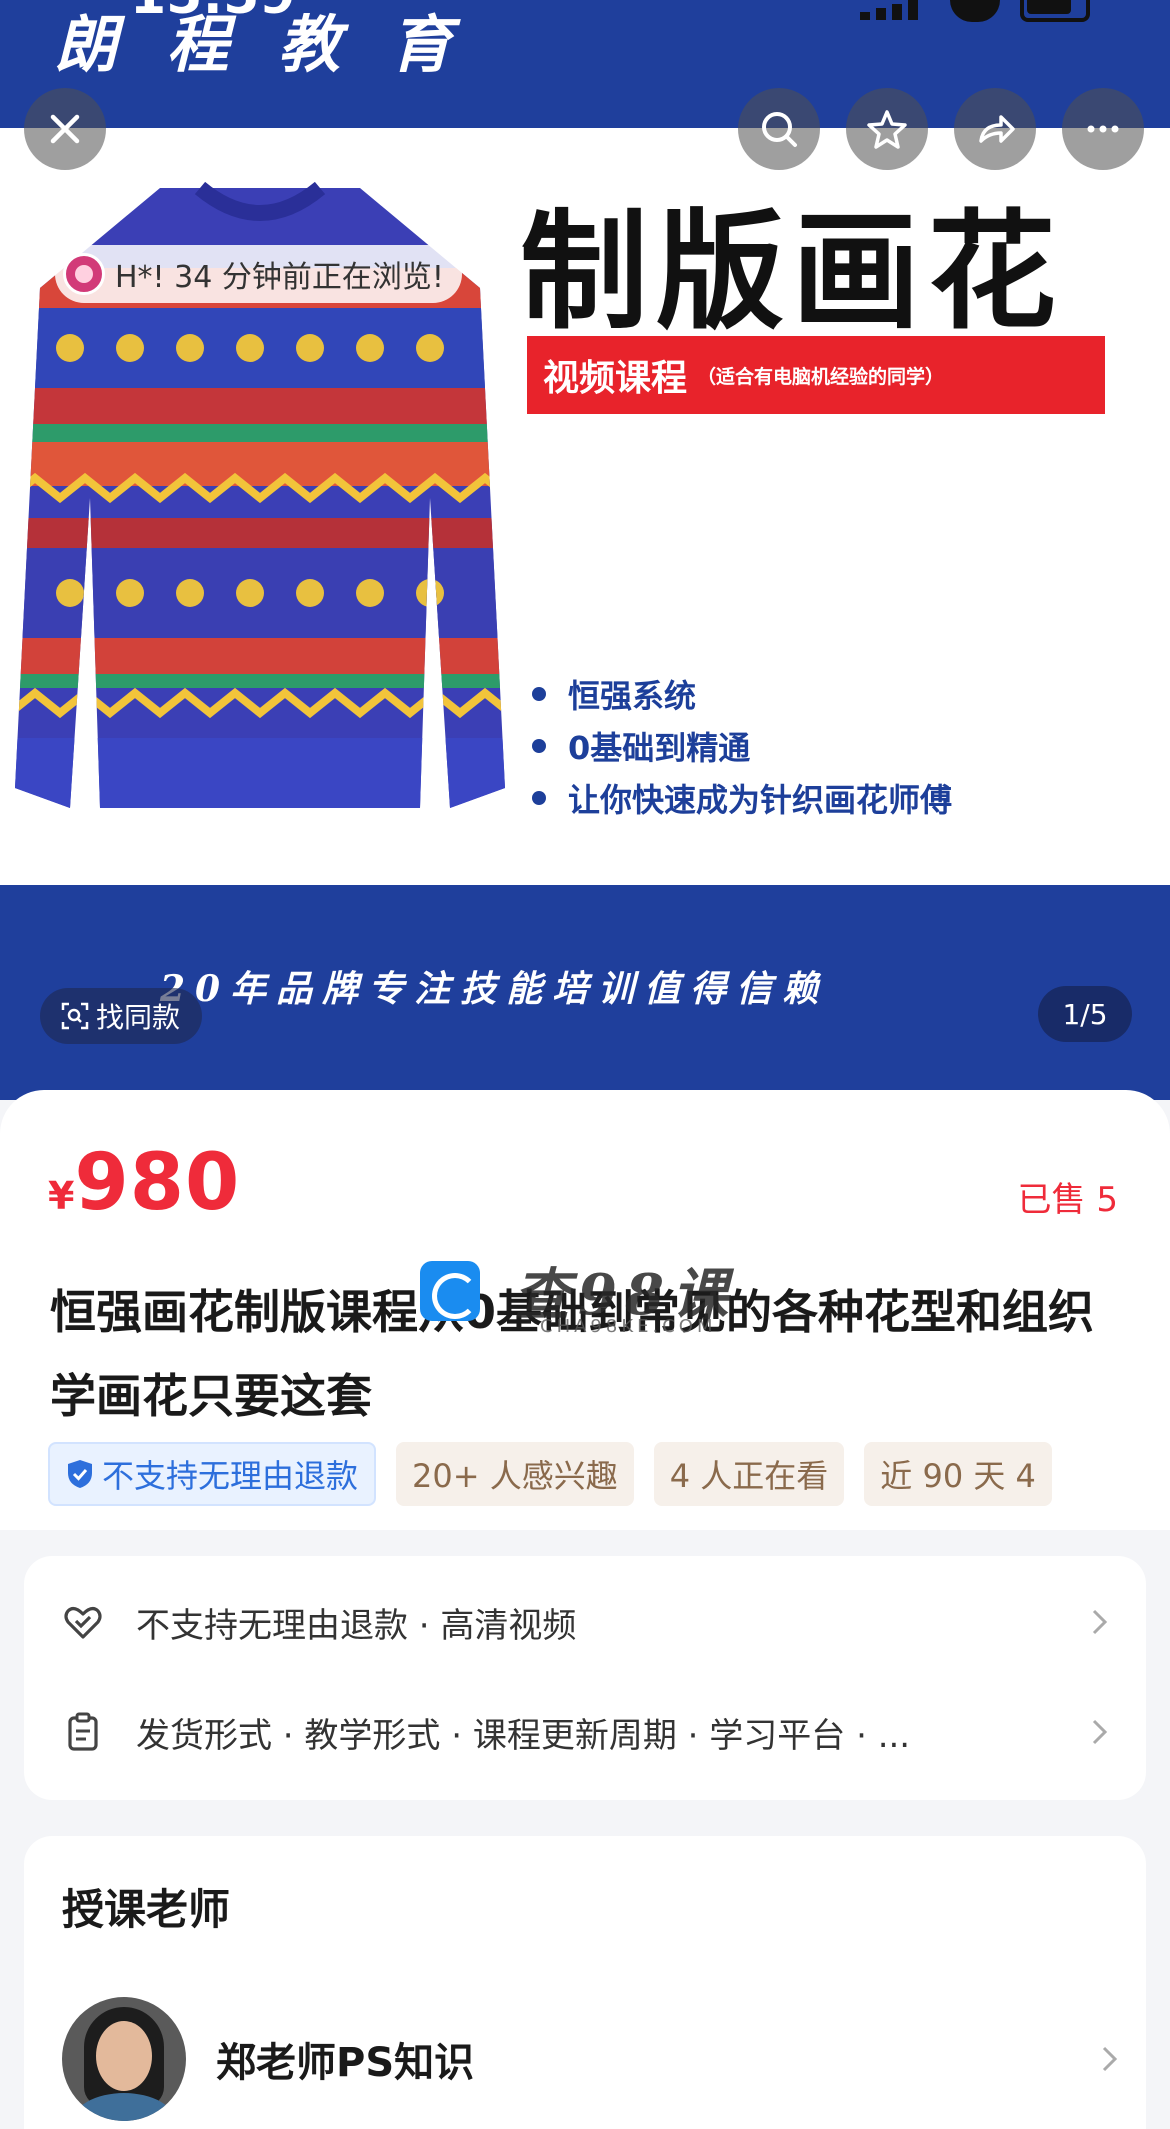 This screenshot has height=2129, width=1170. What do you see at coordinates (84, 274) in the screenshot?
I see `viewer-avatar` at bounding box center [84, 274].